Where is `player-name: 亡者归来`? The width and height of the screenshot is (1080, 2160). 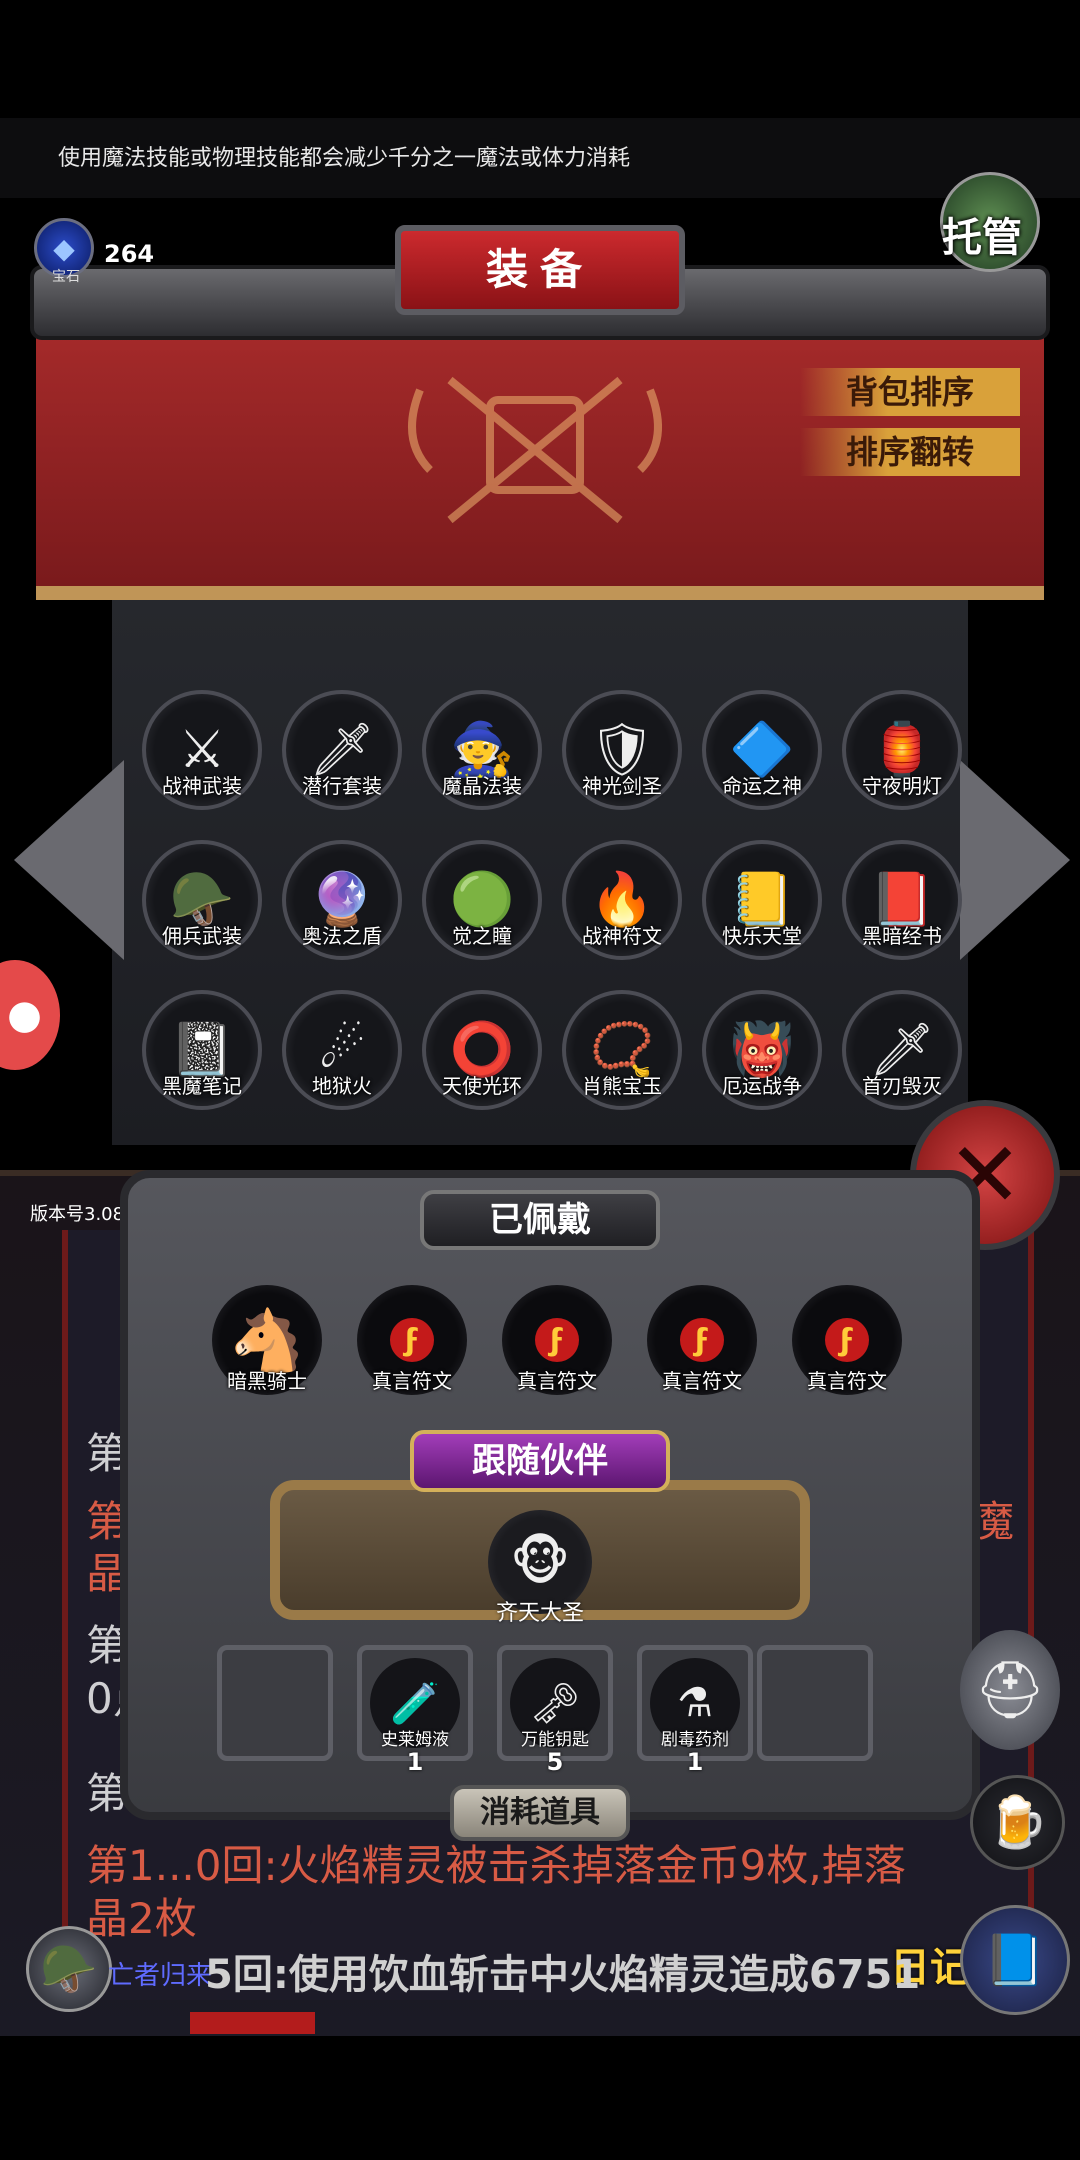
player-name: 亡者归来 is located at coordinates (160, 1976).